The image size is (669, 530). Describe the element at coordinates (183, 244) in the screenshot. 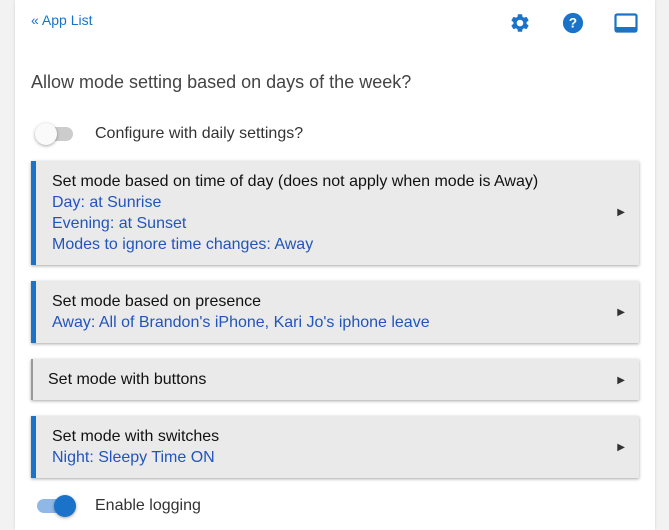

I see `section-detail: Modes to ignore time changes: Away` at that location.